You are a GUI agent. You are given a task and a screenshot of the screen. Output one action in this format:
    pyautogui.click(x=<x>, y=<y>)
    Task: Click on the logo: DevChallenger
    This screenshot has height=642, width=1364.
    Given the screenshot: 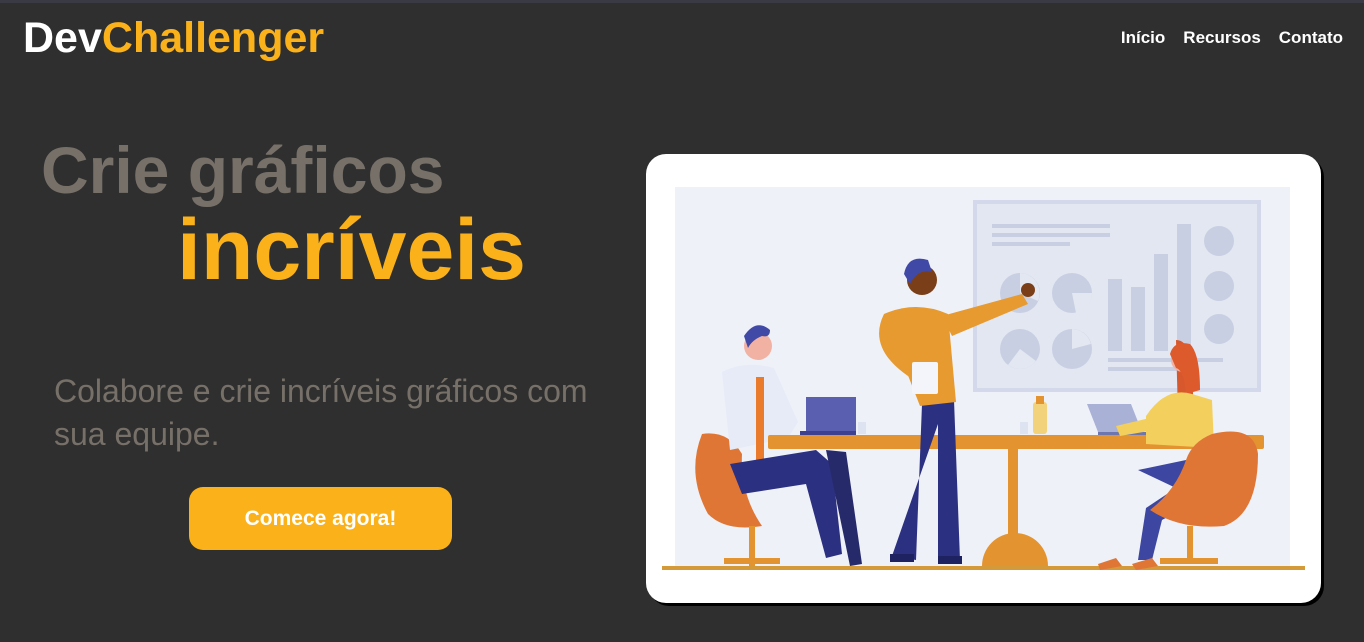 What is the action you would take?
    pyautogui.click(x=173, y=38)
    